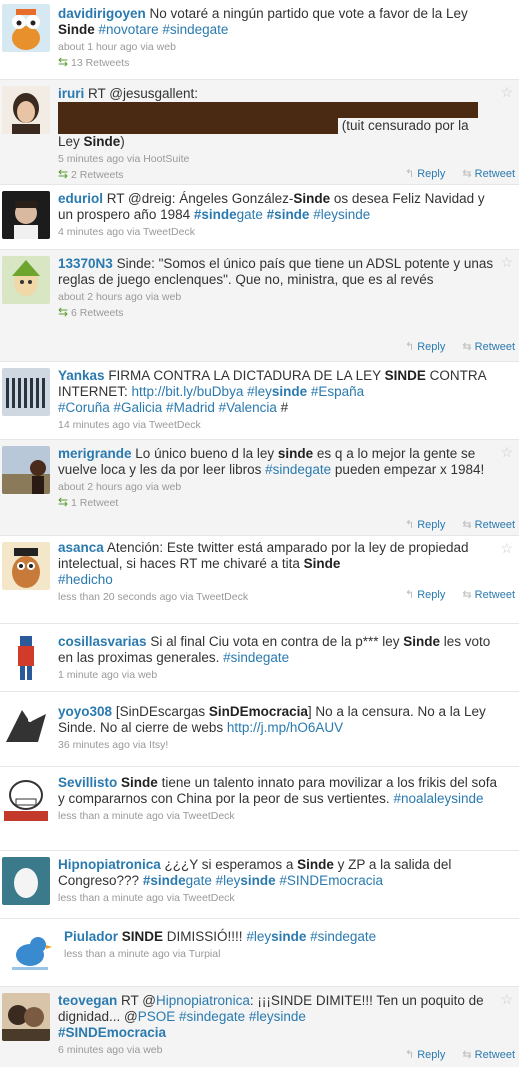 This screenshot has width=519, height=1080. Describe the element at coordinates (438, 798) in the screenshot. I see `hashtag: #noalaleysinde` at that location.